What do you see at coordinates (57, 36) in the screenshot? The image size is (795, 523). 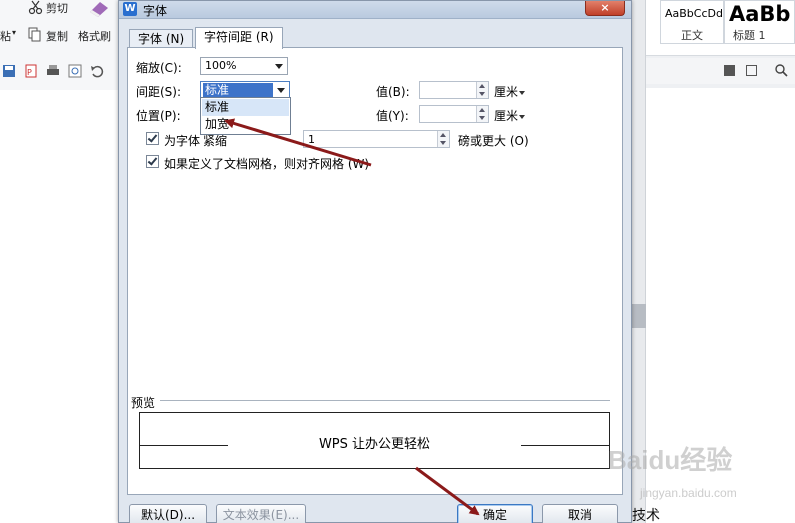 I see `copy-button: 复制` at bounding box center [57, 36].